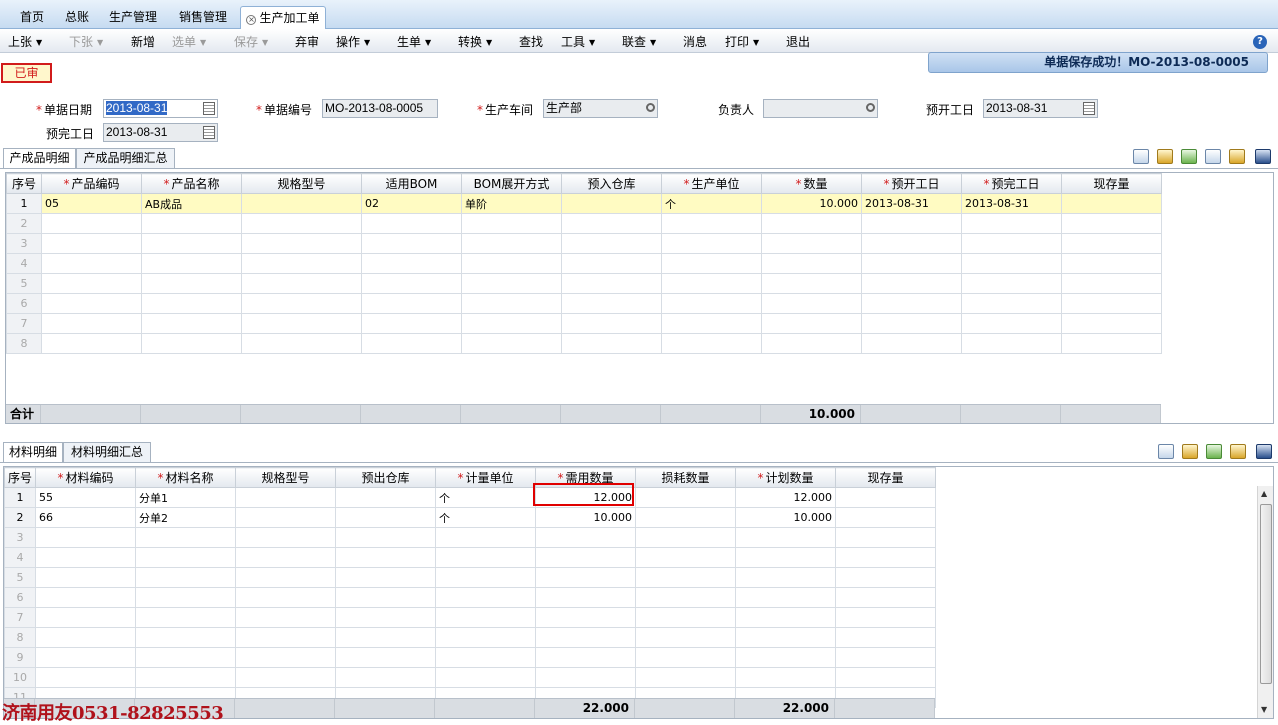  I want to click on tab-sales: 销售管理, so click(203, 17).